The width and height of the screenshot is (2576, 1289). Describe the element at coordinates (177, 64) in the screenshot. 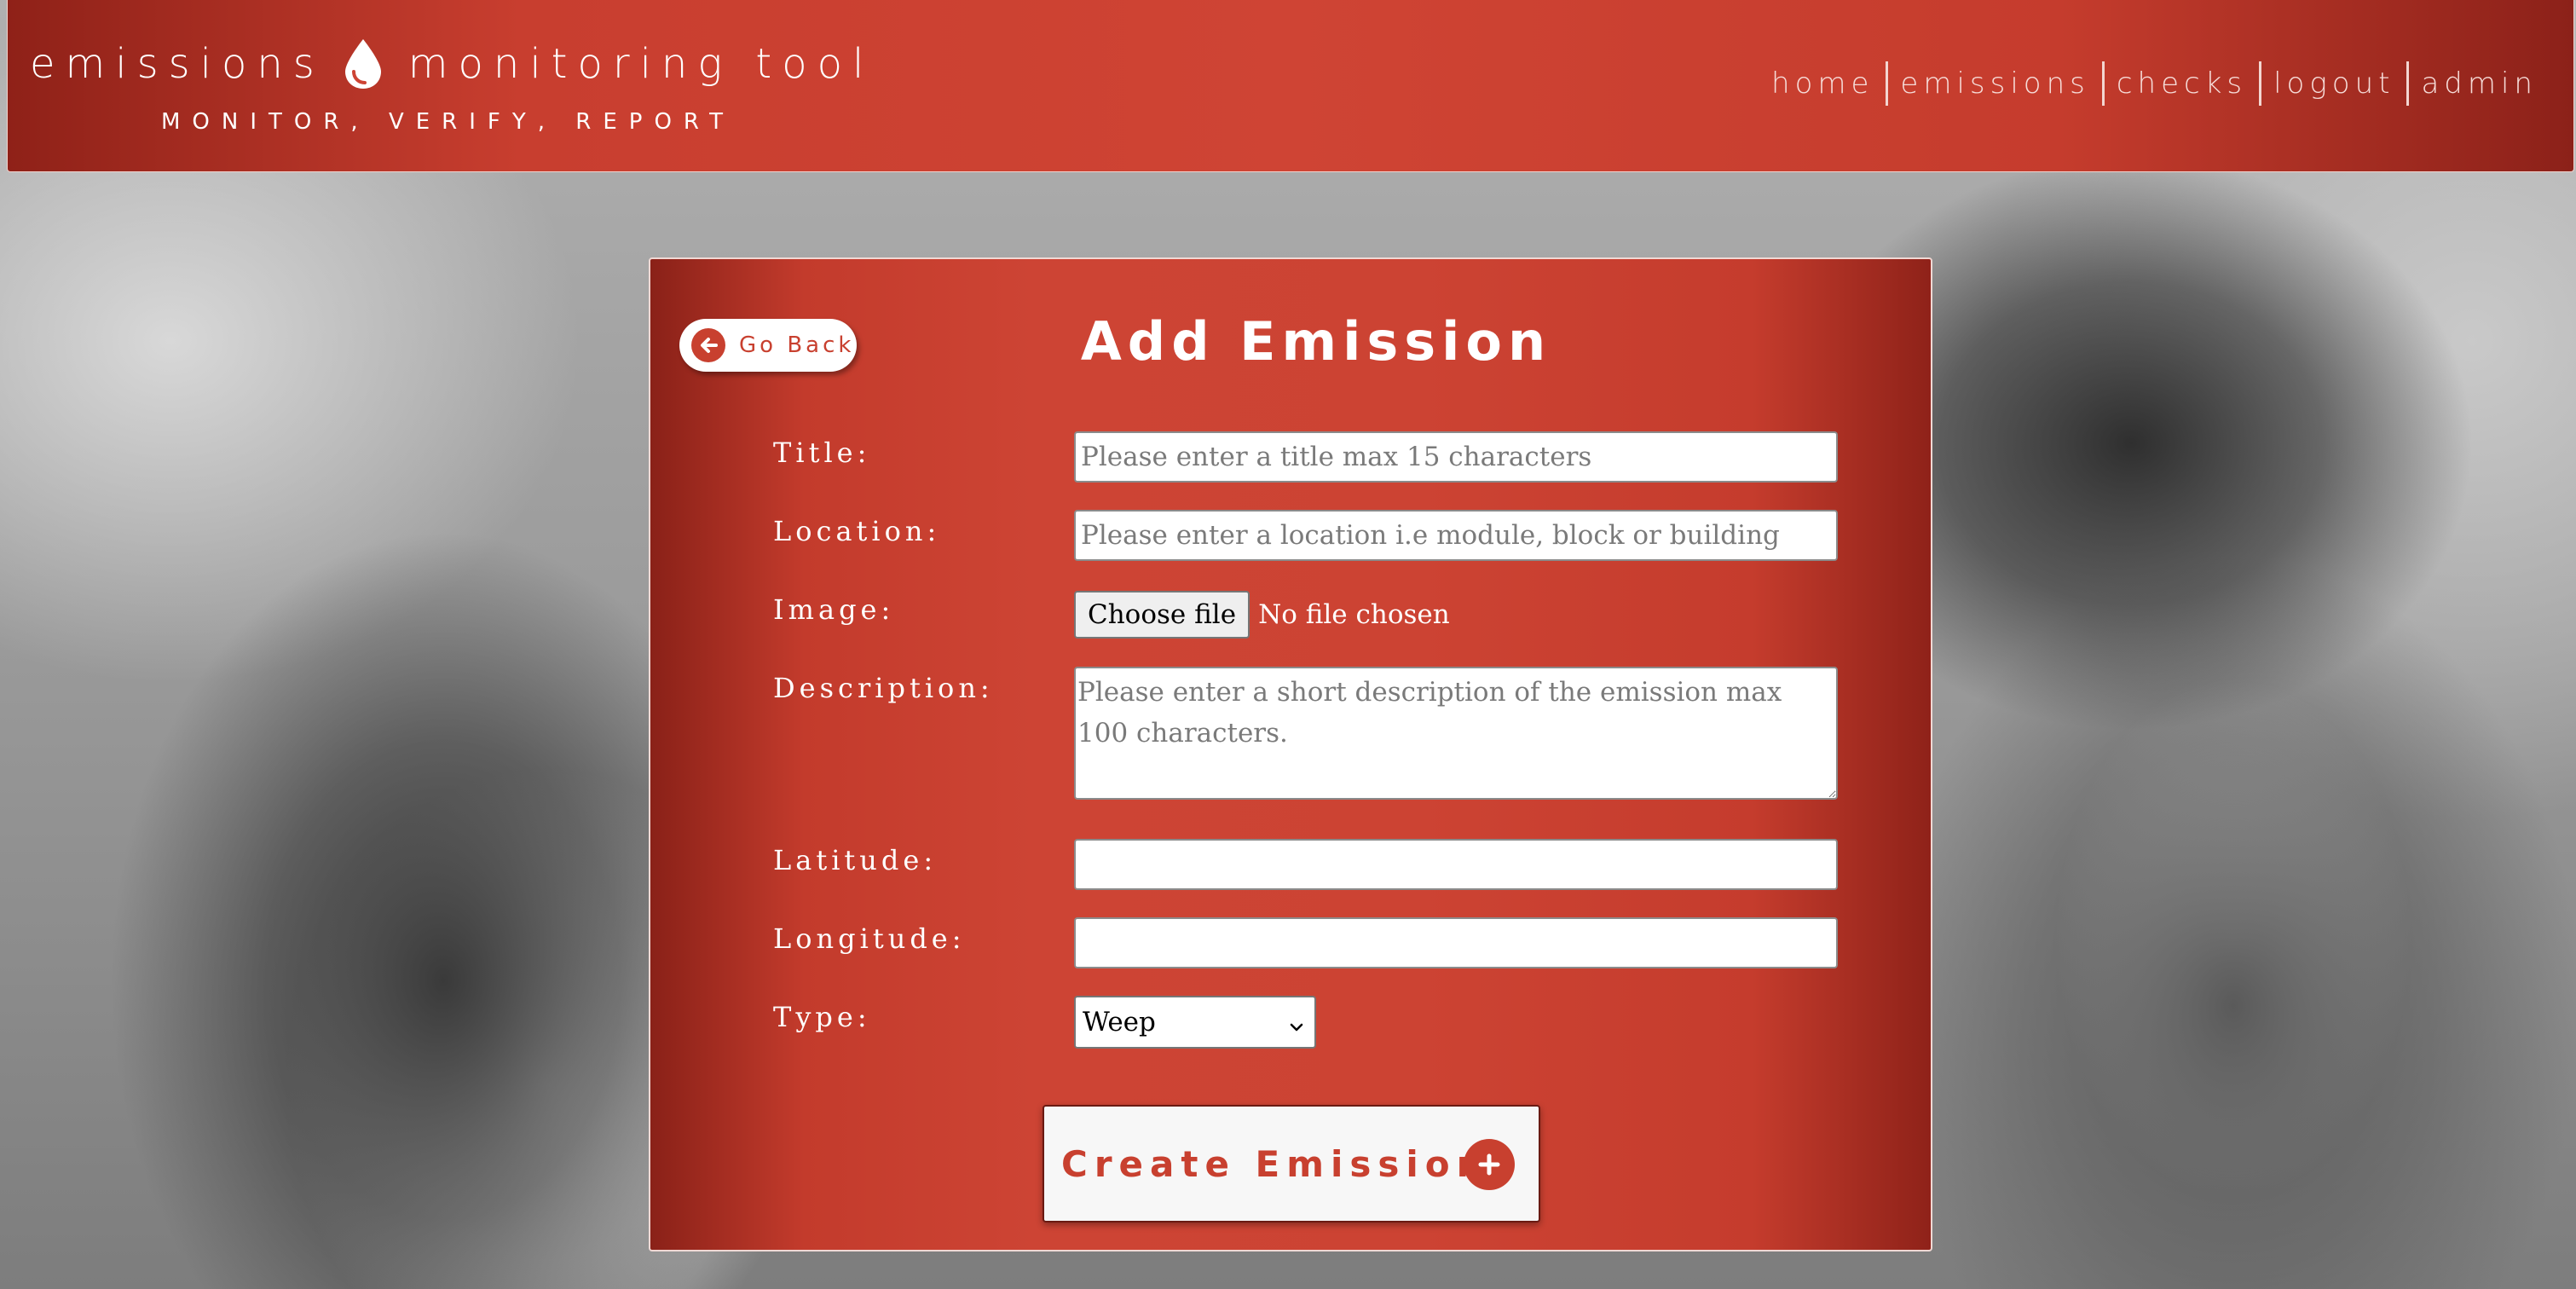

I see `brand-text-left: emissions` at that location.